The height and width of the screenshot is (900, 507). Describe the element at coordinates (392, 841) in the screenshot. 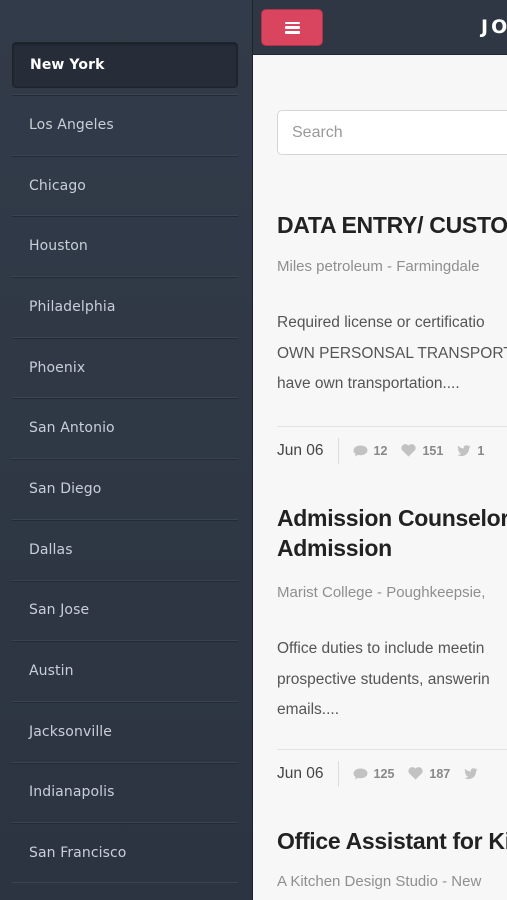

I see `job-title: Office Assistant for Kit` at that location.